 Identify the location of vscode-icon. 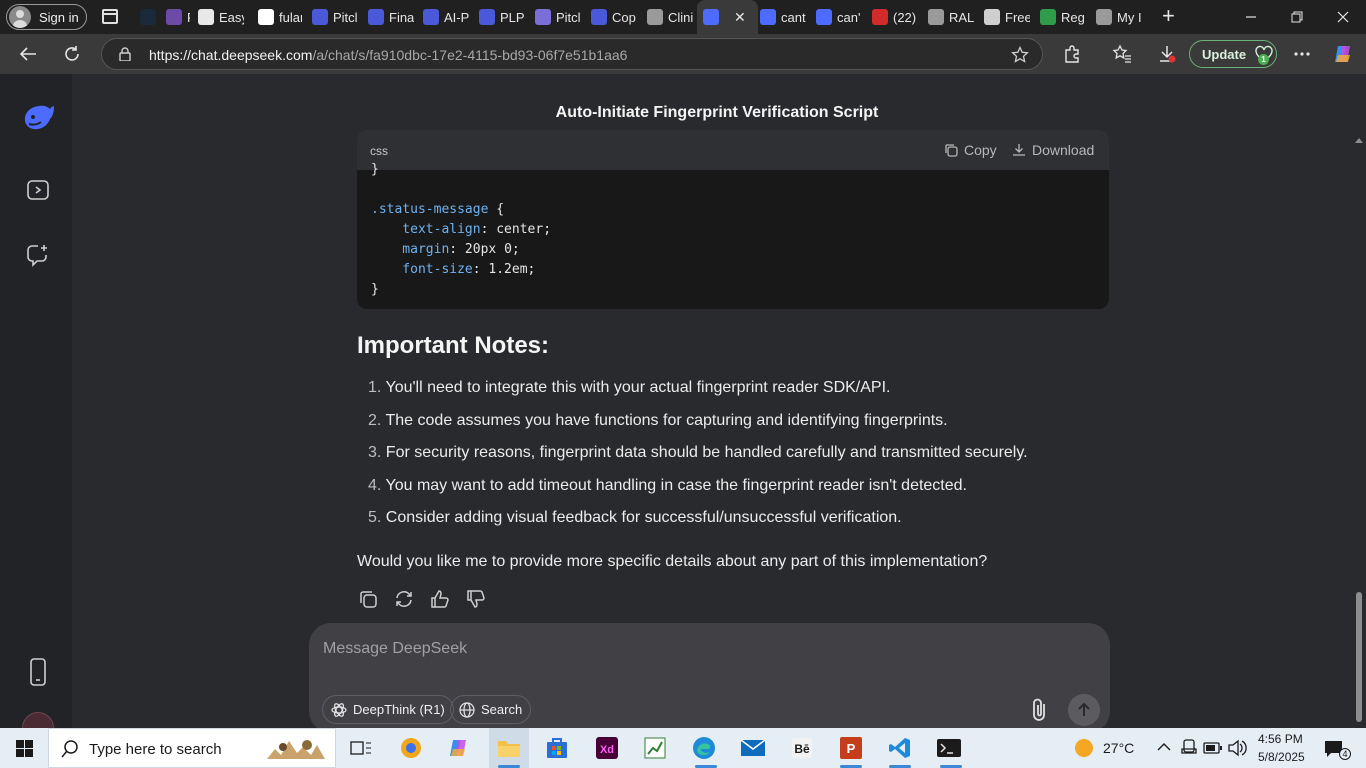
(900, 750).